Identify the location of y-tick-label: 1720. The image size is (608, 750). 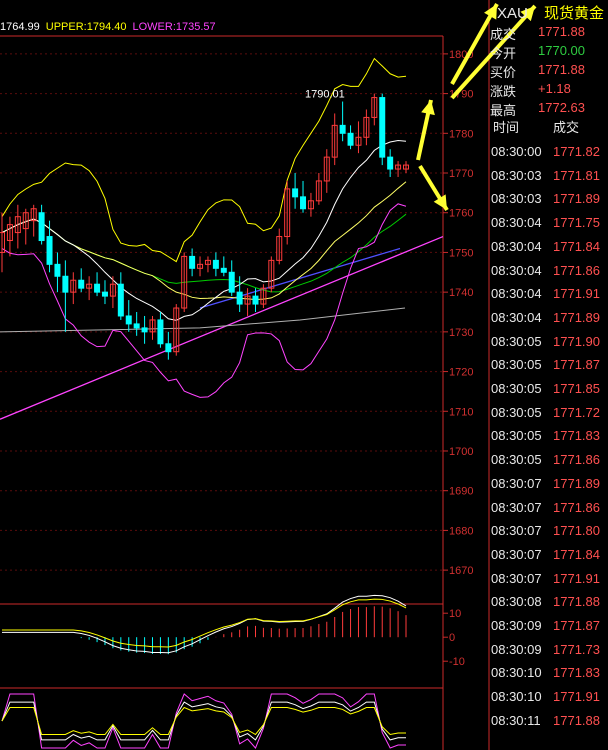
(461, 373).